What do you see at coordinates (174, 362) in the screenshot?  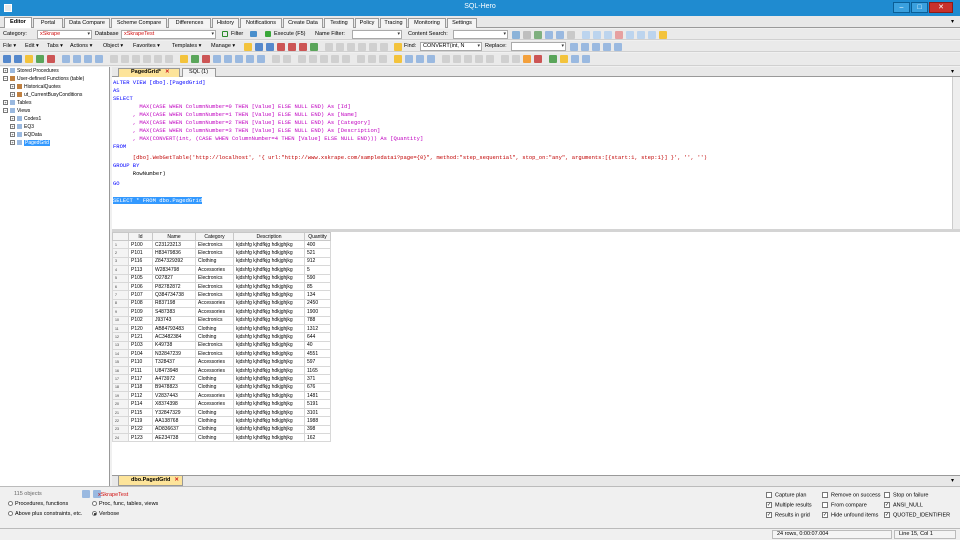 I see `table-cell: T328437` at bounding box center [174, 362].